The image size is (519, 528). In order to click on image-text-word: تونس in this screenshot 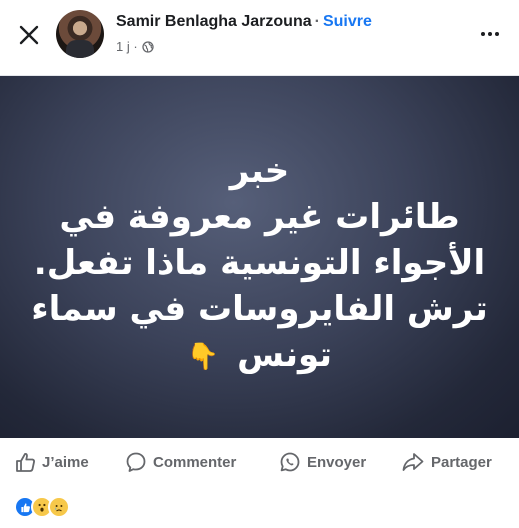, I will do `click(285, 355)`.